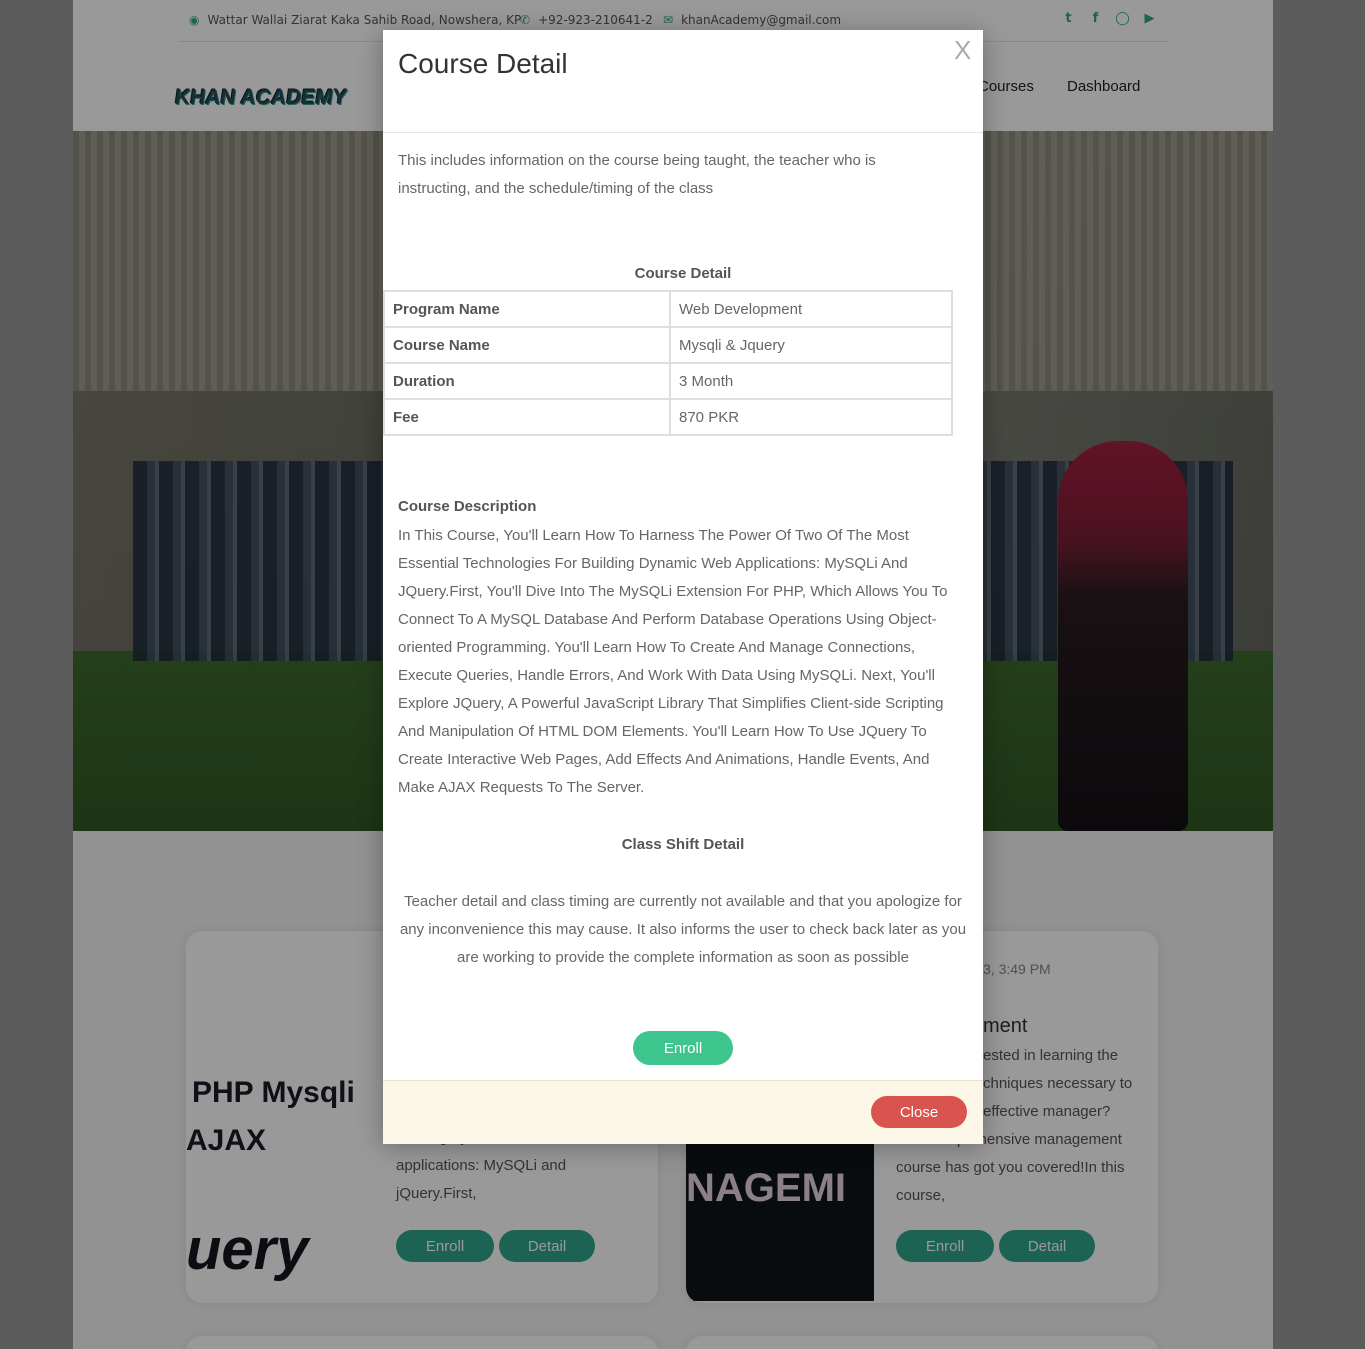  What do you see at coordinates (483, 63) in the screenshot?
I see `modal-title: Course Detail` at bounding box center [483, 63].